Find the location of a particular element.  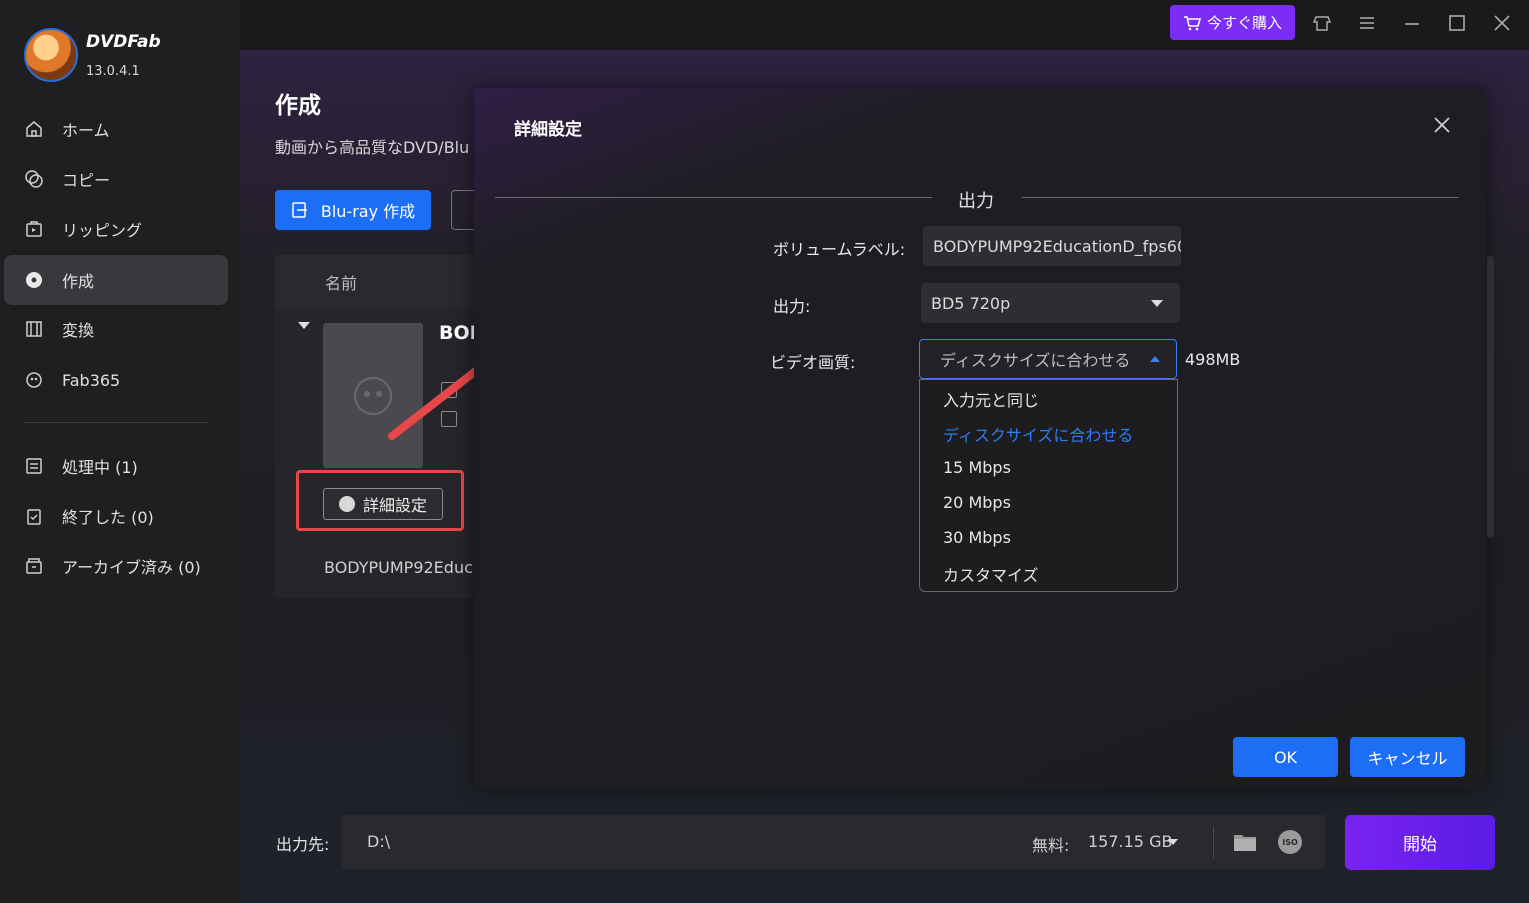

fab365-icon is located at coordinates (34, 380).